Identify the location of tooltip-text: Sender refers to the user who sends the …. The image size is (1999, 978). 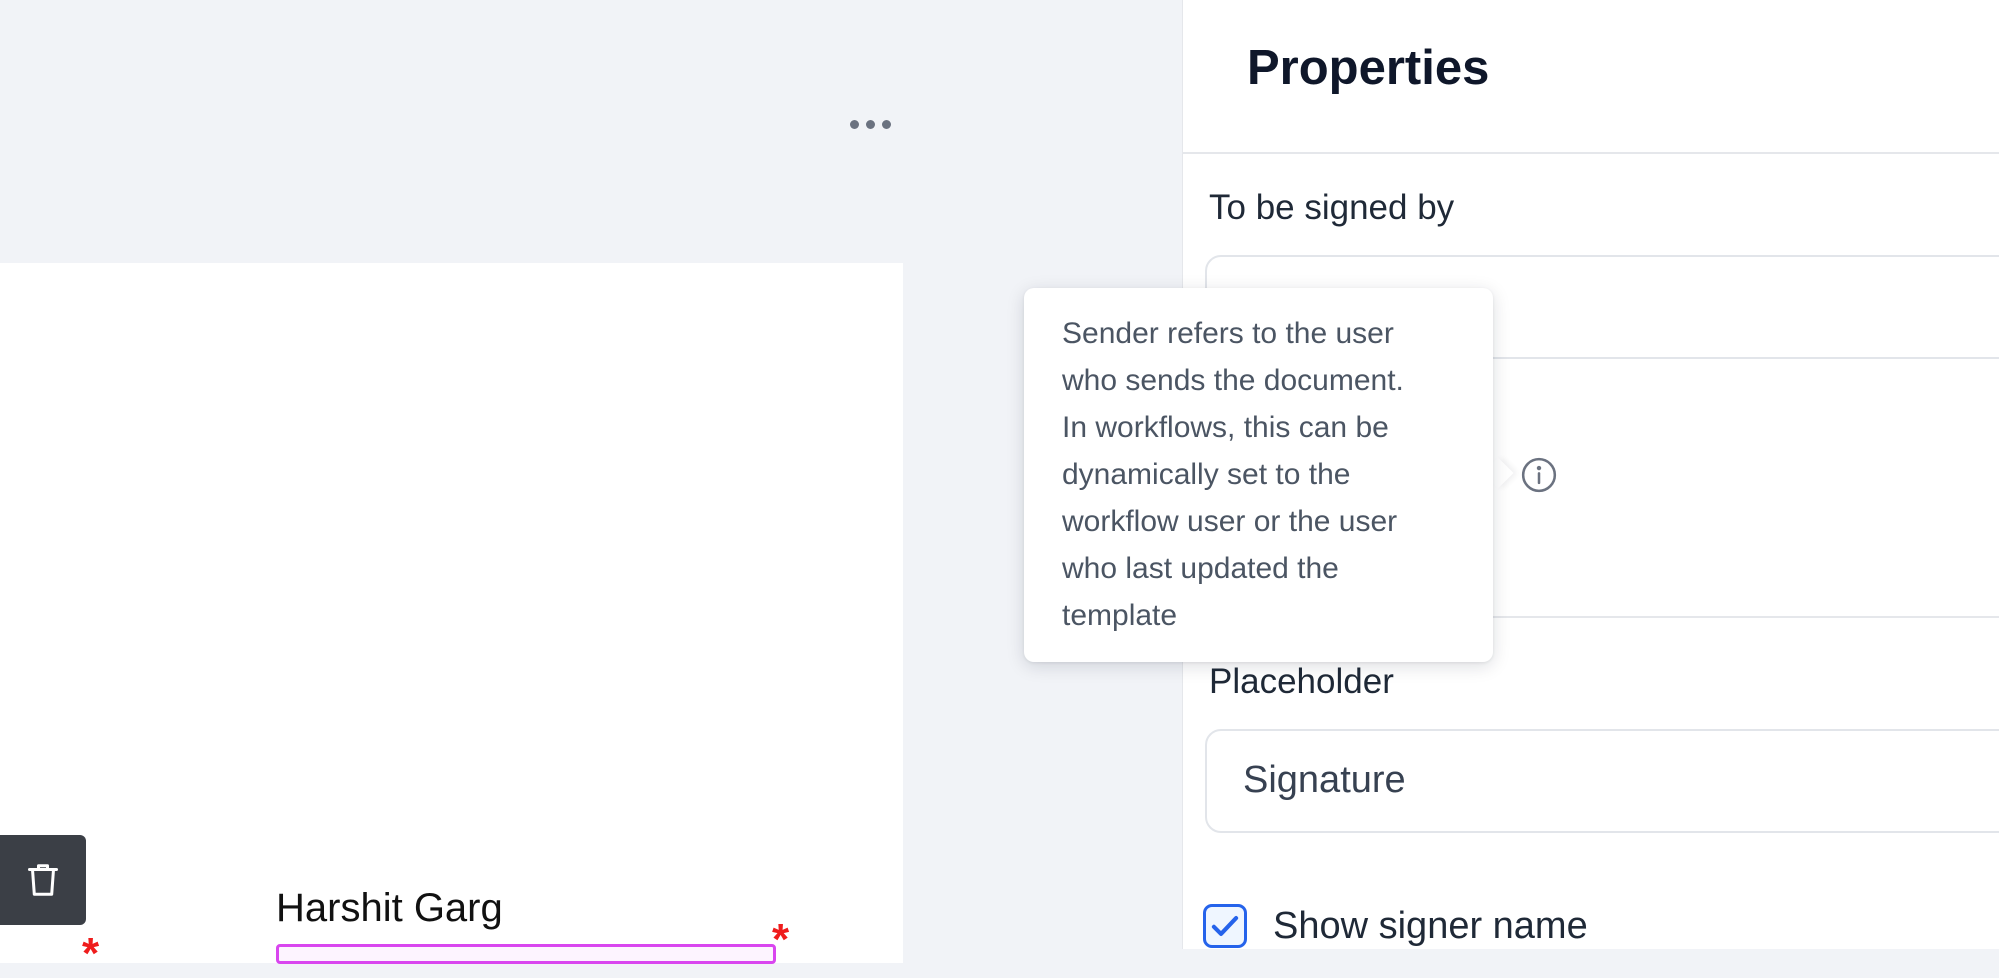
(1265, 474).